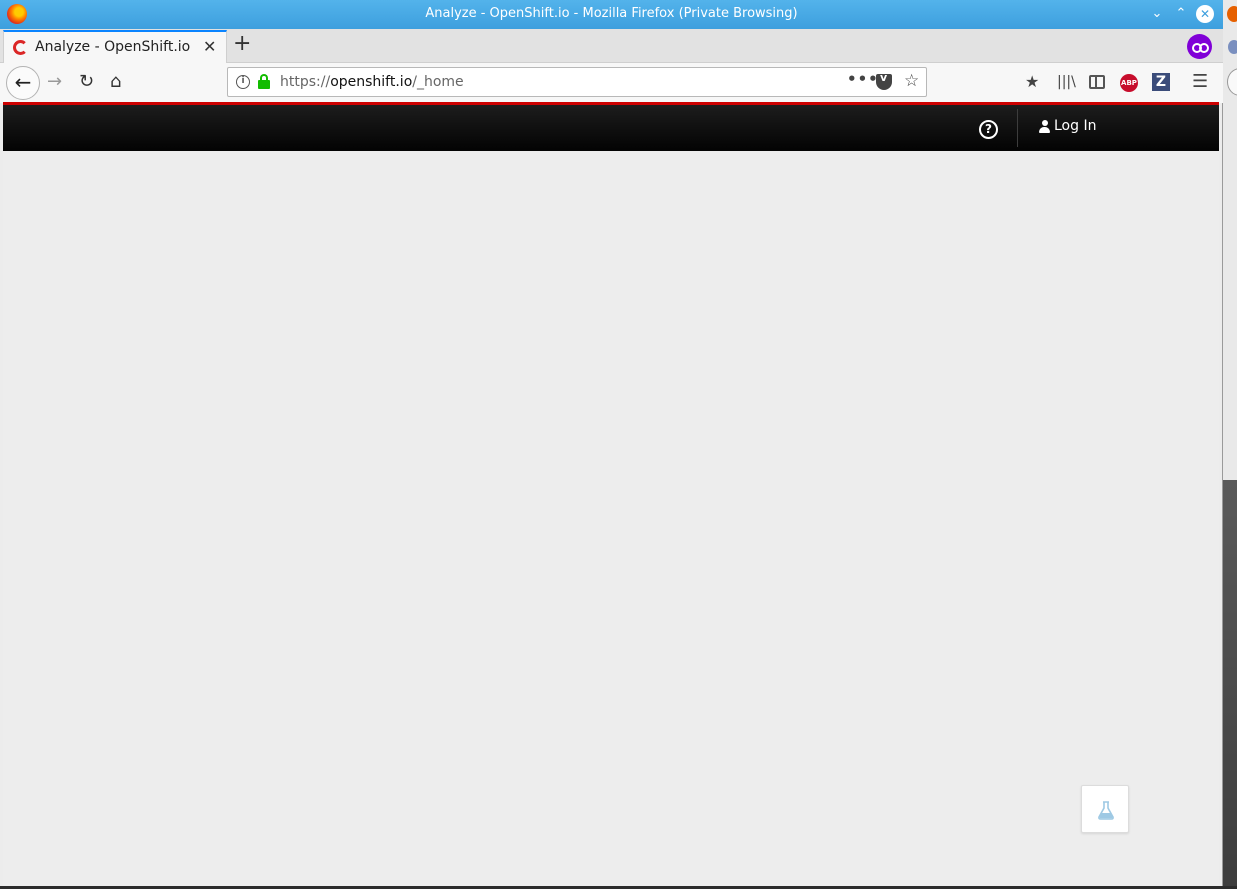 Image resolution: width=1237 pixels, height=889 pixels. What do you see at coordinates (988, 129) in the screenshot?
I see `help-icon: ?` at bounding box center [988, 129].